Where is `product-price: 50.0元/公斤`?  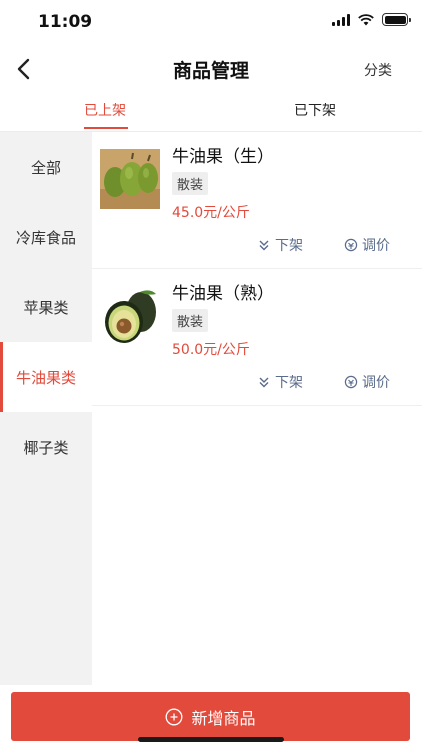
product-price: 50.0元/公斤 is located at coordinates (211, 350).